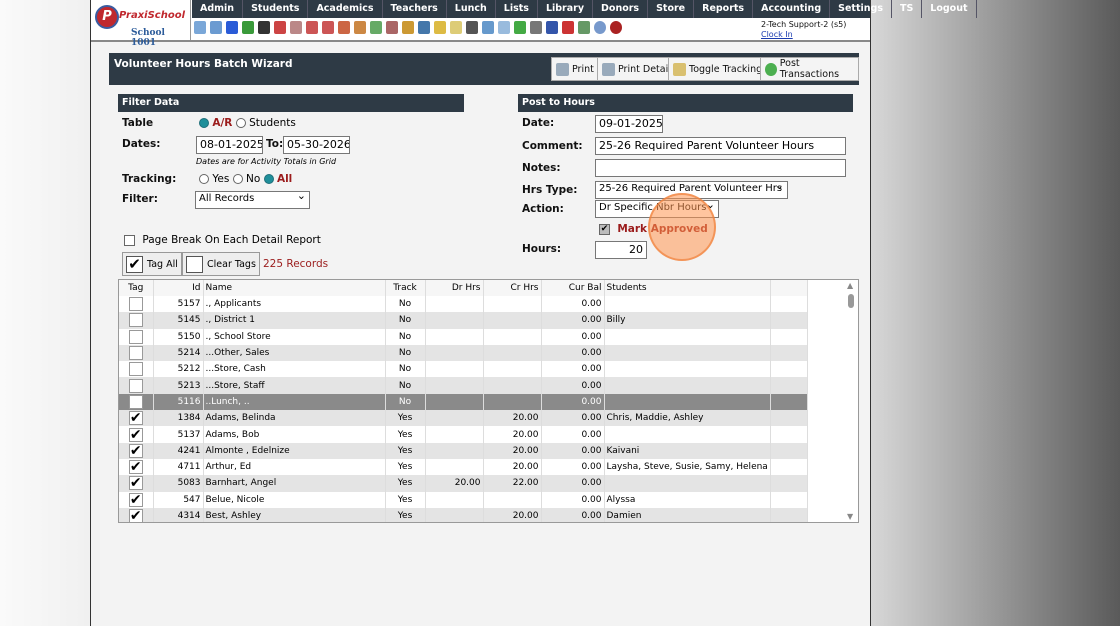 Image resolution: width=1120 pixels, height=626 pixels. I want to click on logo: P PraxiSchool School 1001, so click(141, 24).